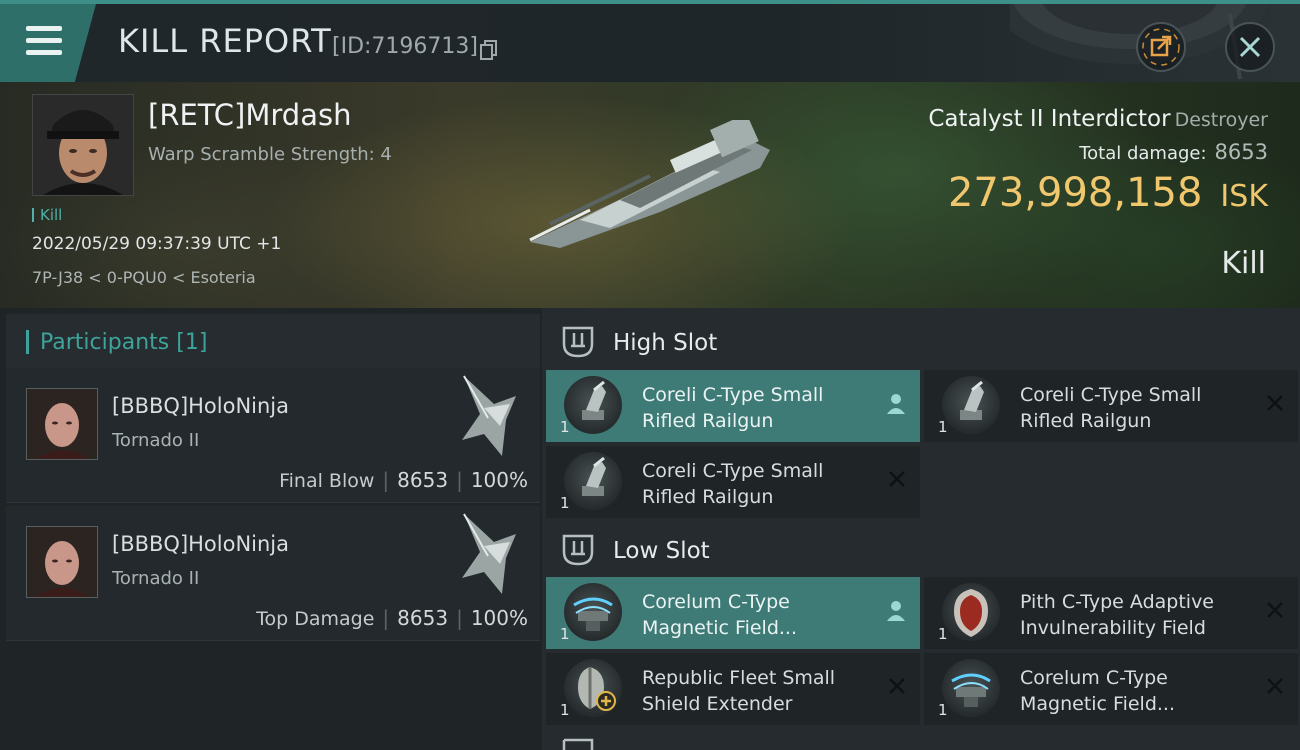 The width and height of the screenshot is (1300, 750). What do you see at coordinates (273, 342) in the screenshot?
I see `participants-header: Participants [1]` at bounding box center [273, 342].